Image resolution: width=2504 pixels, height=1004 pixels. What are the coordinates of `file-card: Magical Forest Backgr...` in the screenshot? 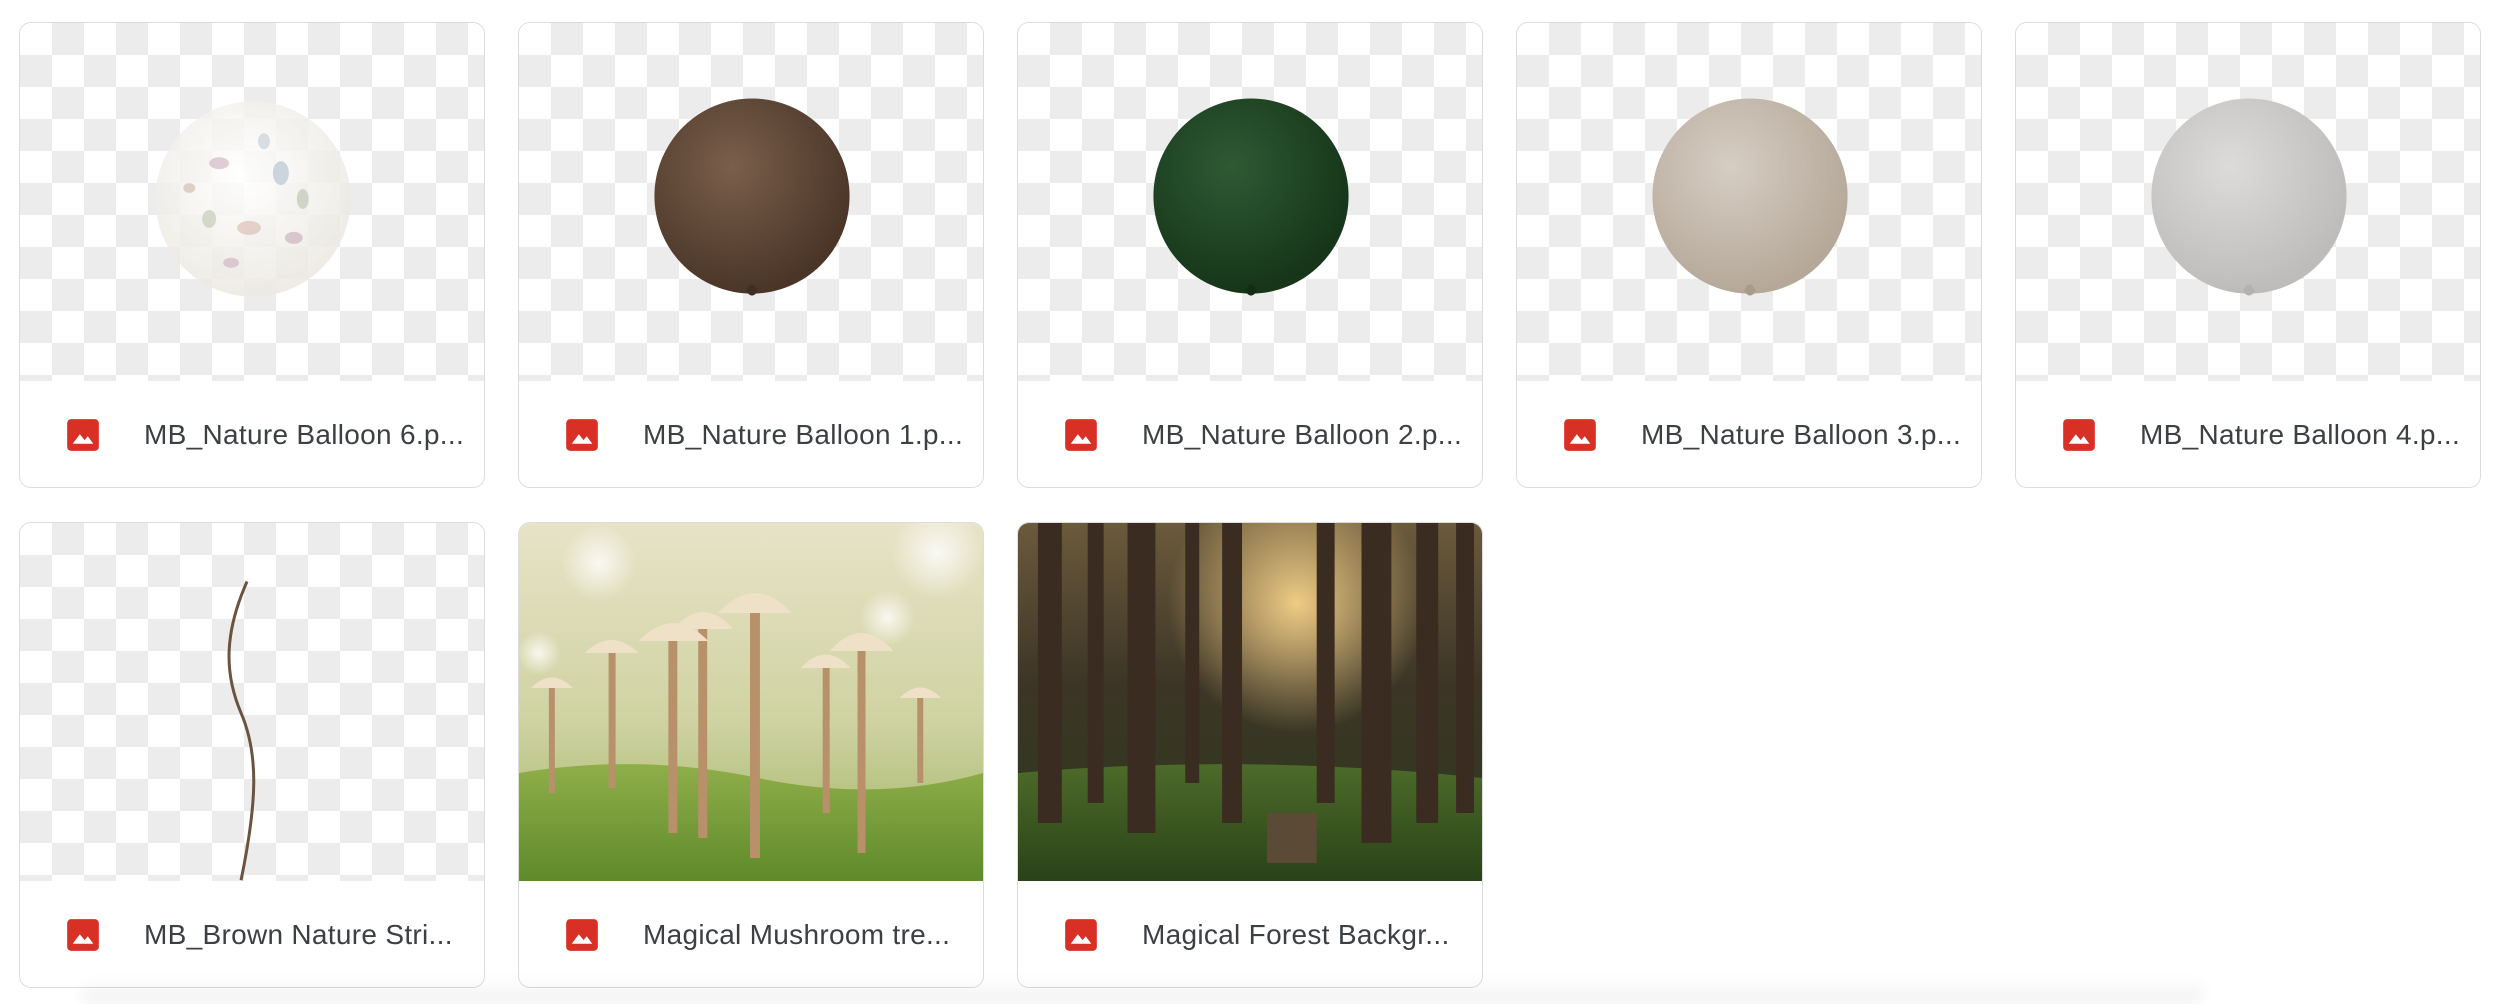 It's located at (1250, 755).